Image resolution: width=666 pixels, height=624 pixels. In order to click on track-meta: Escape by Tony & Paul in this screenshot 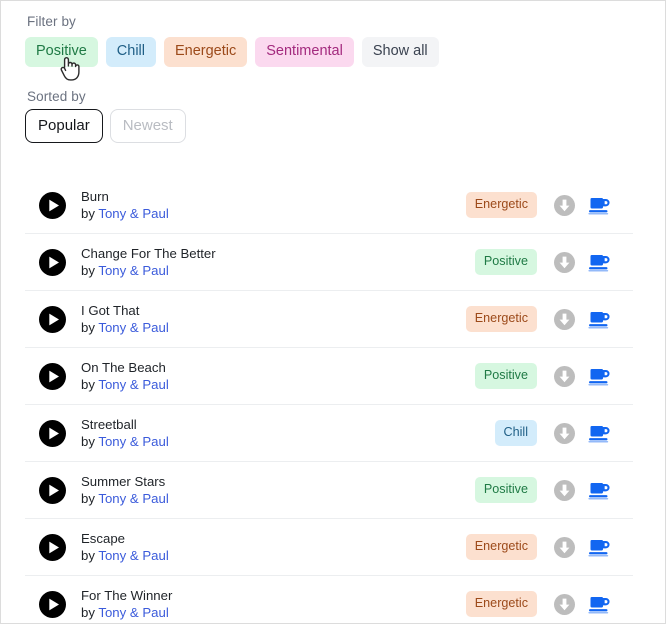, I will do `click(273, 547)`.